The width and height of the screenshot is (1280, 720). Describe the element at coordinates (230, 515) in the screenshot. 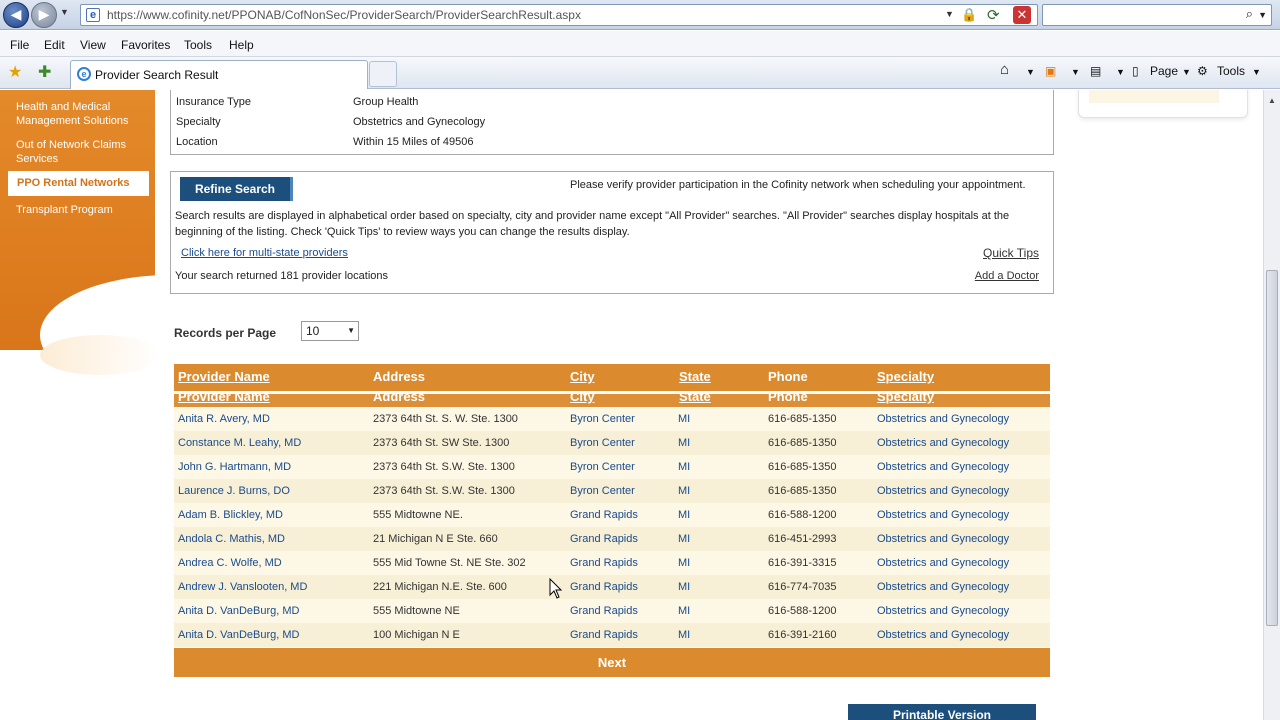

I see `provider-link: Adam B. Blickley, MD` at that location.